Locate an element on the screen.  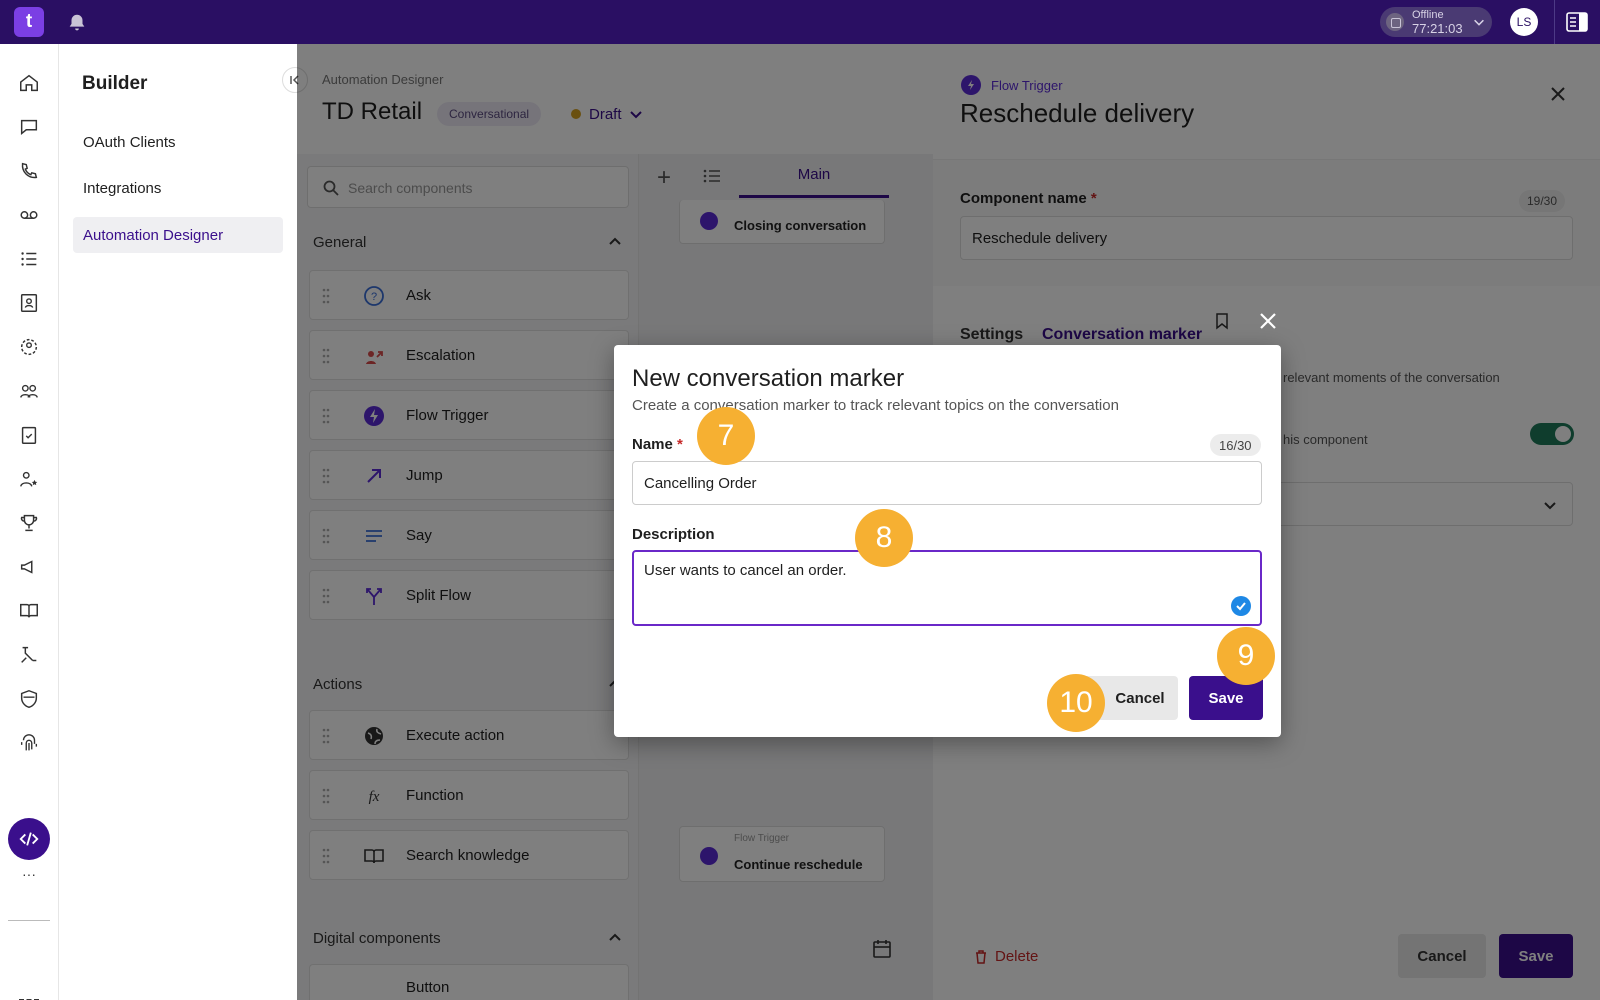
people-star-icon is located at coordinates (29, 479).